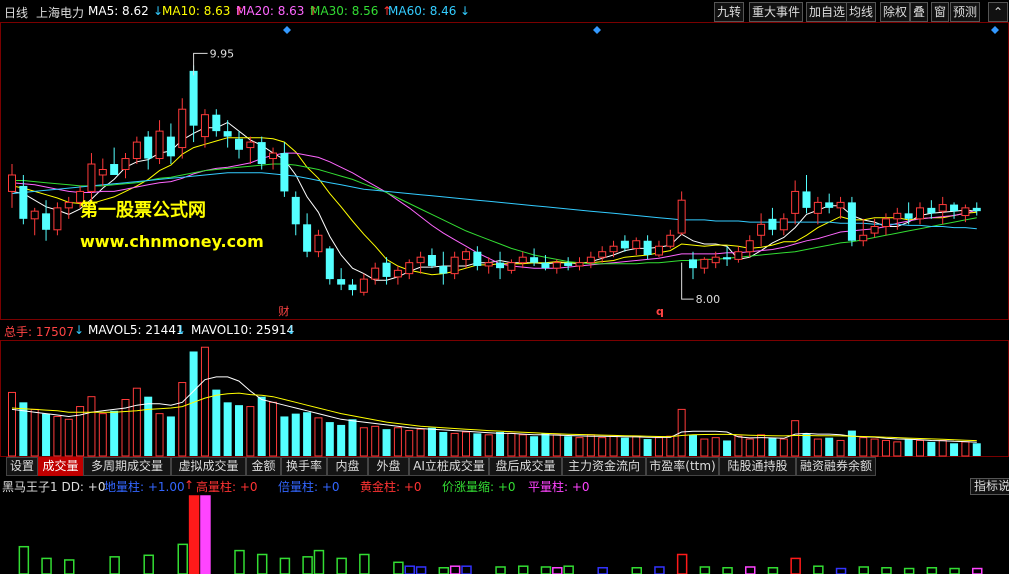 This screenshot has height=574, width=1009. What do you see at coordinates (757, 466) in the screenshot?
I see `tab-12: 陆股通持股` at bounding box center [757, 466].